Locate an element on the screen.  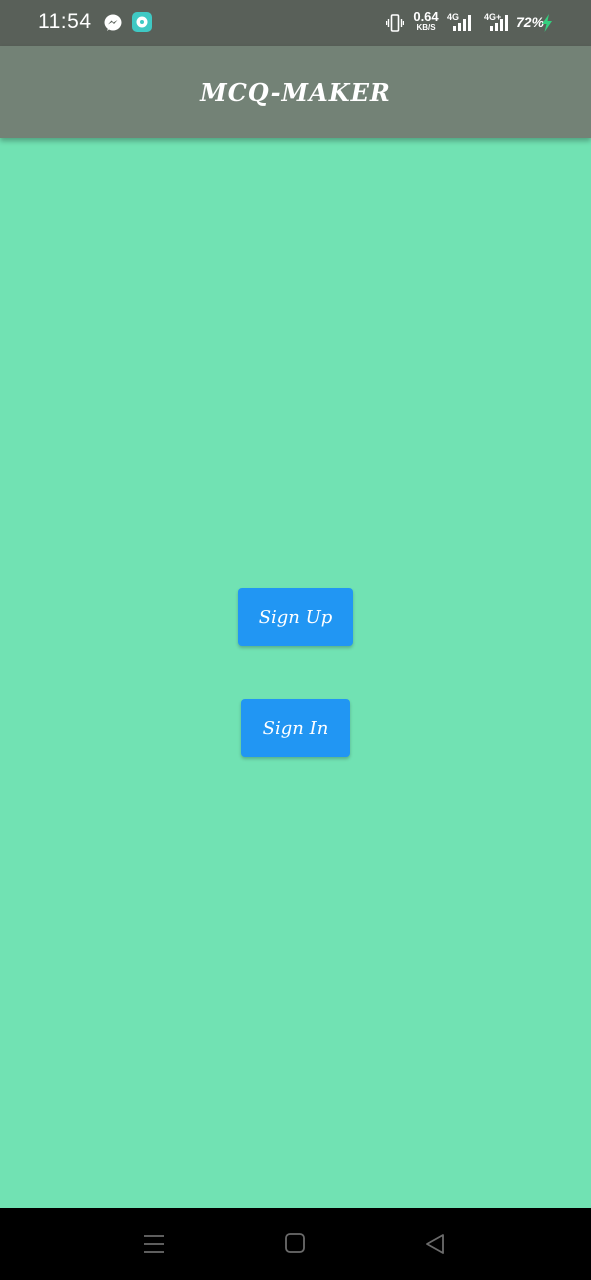
sign-in-button: Sign In is located at coordinates (295, 728).